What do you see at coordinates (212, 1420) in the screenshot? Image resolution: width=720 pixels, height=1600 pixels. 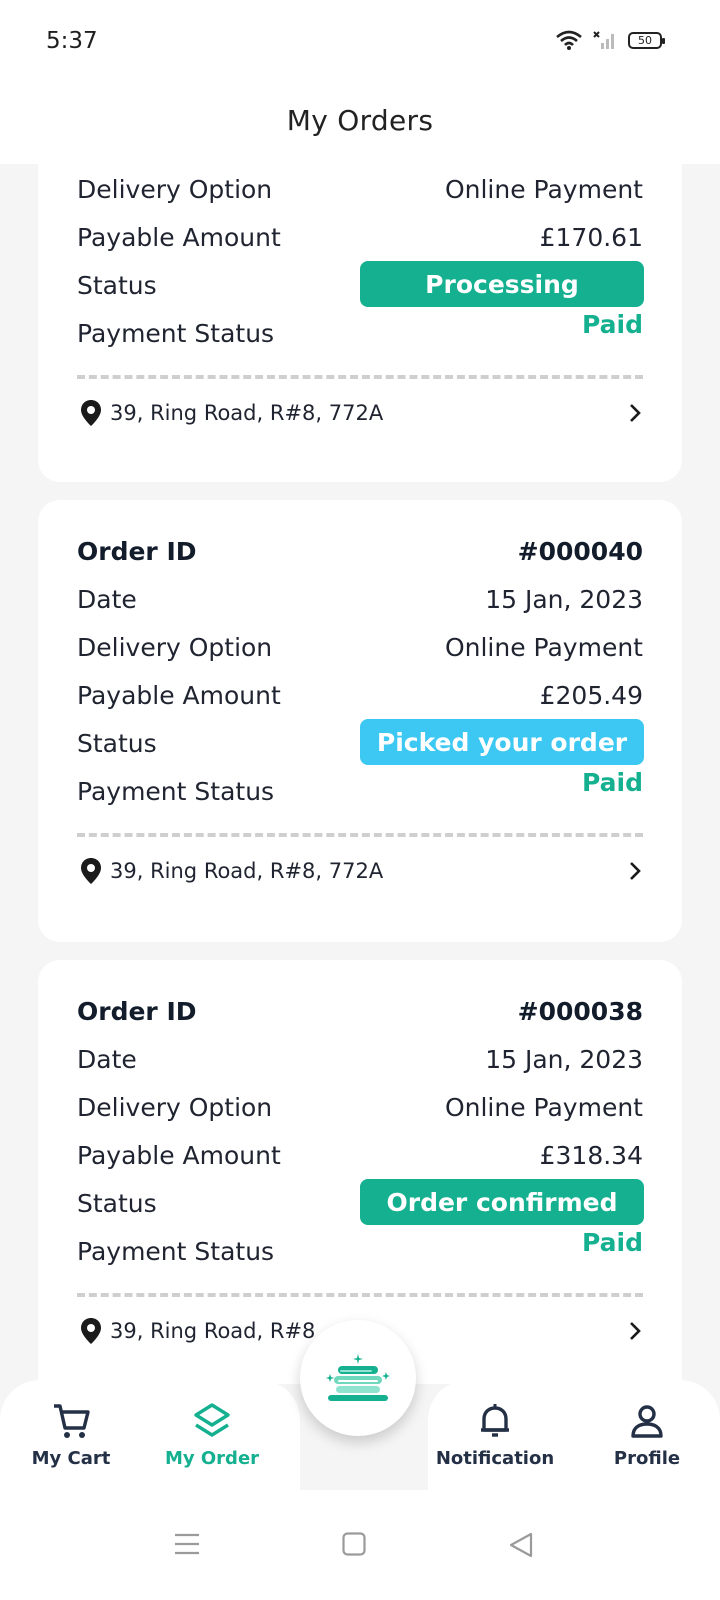 I see `layers-icon` at bounding box center [212, 1420].